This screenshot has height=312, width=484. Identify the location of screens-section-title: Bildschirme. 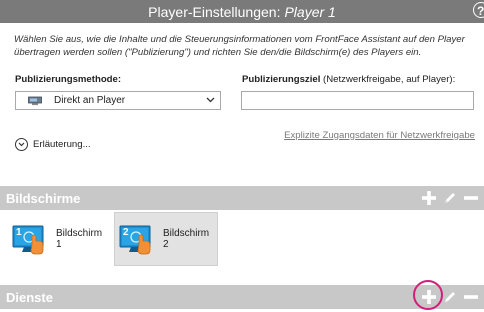
(43, 198).